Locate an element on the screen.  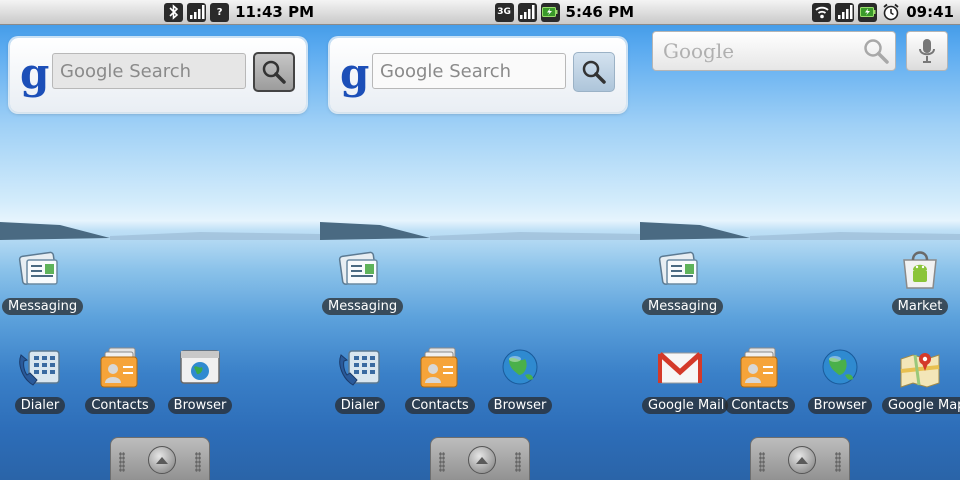
search-input: Google is located at coordinates (774, 51).